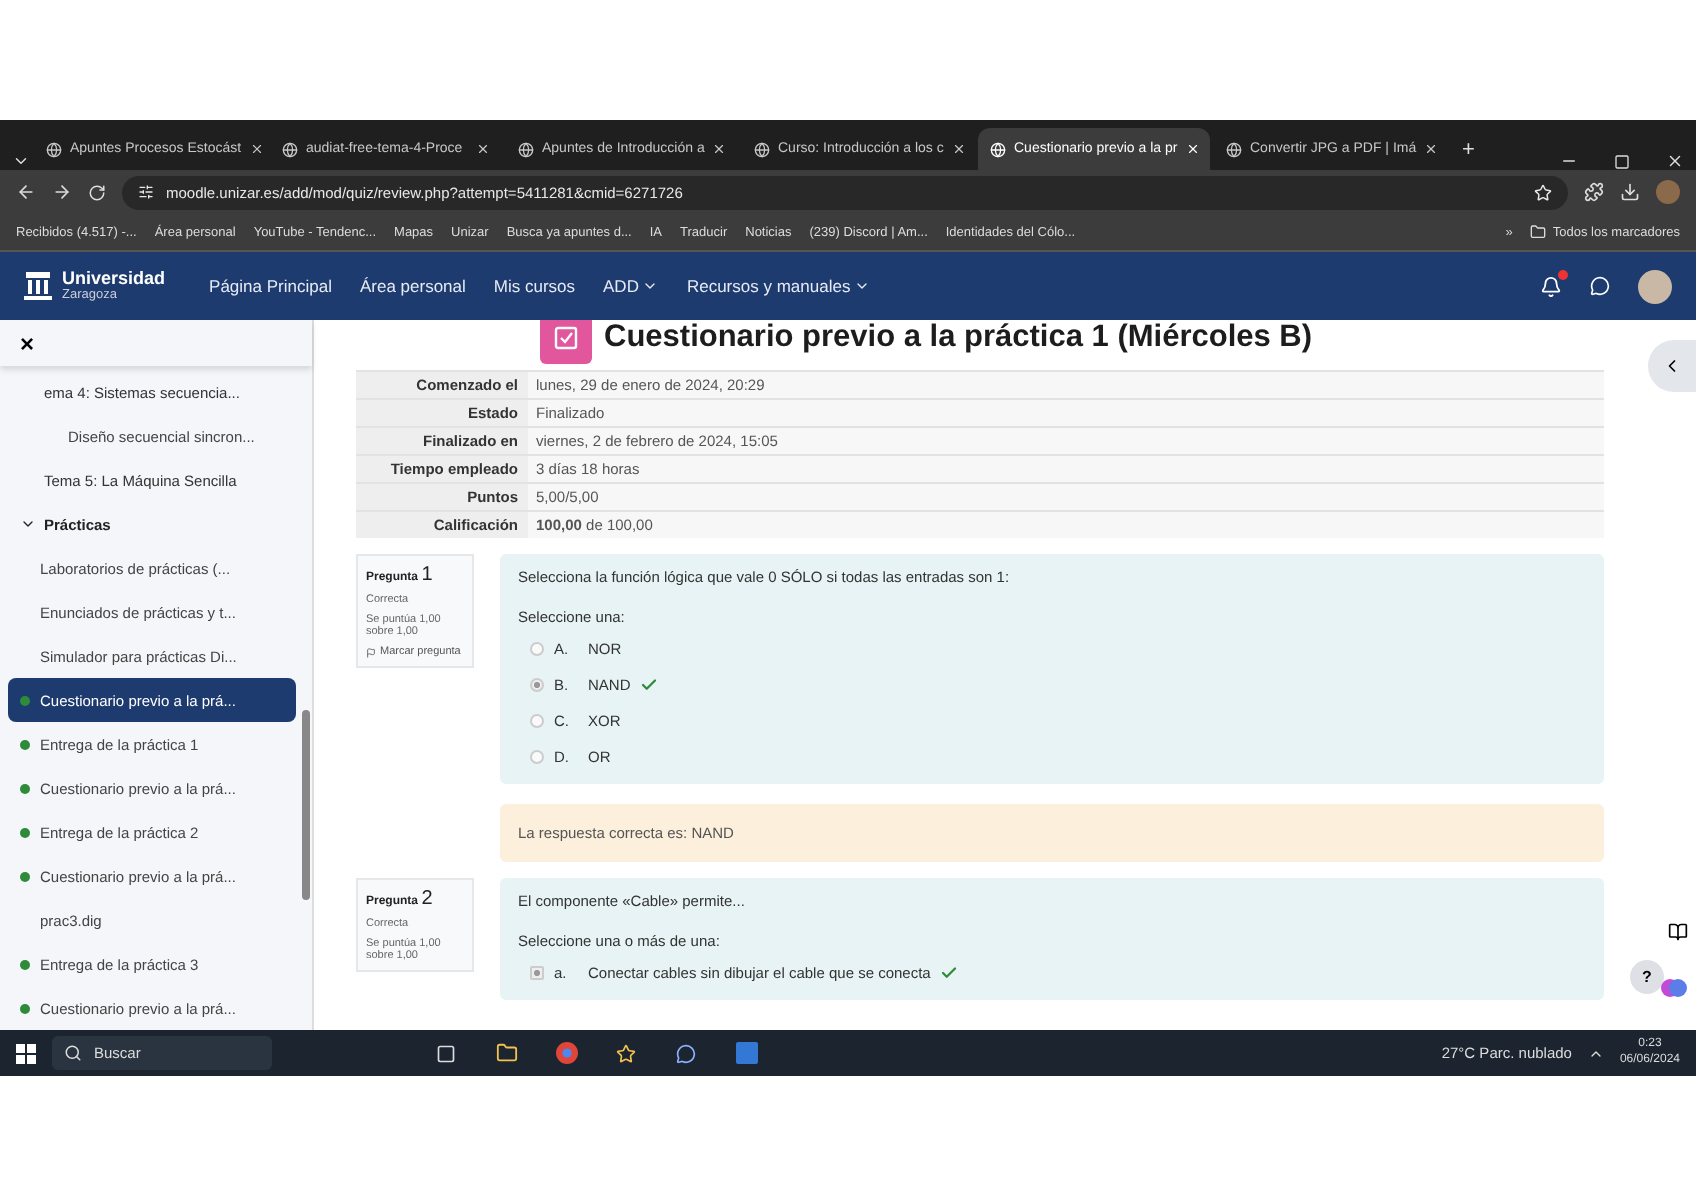 Image resolution: width=1696 pixels, height=1198 pixels. What do you see at coordinates (97, 192) in the screenshot?
I see `reload-icon` at bounding box center [97, 192].